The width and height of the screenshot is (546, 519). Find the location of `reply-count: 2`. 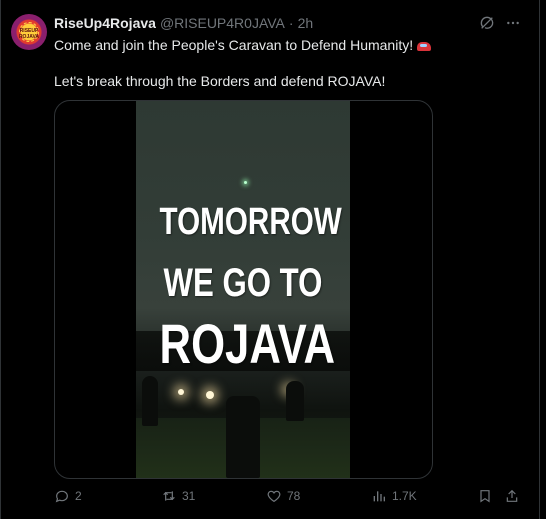

reply-count: 2 is located at coordinates (78, 496).